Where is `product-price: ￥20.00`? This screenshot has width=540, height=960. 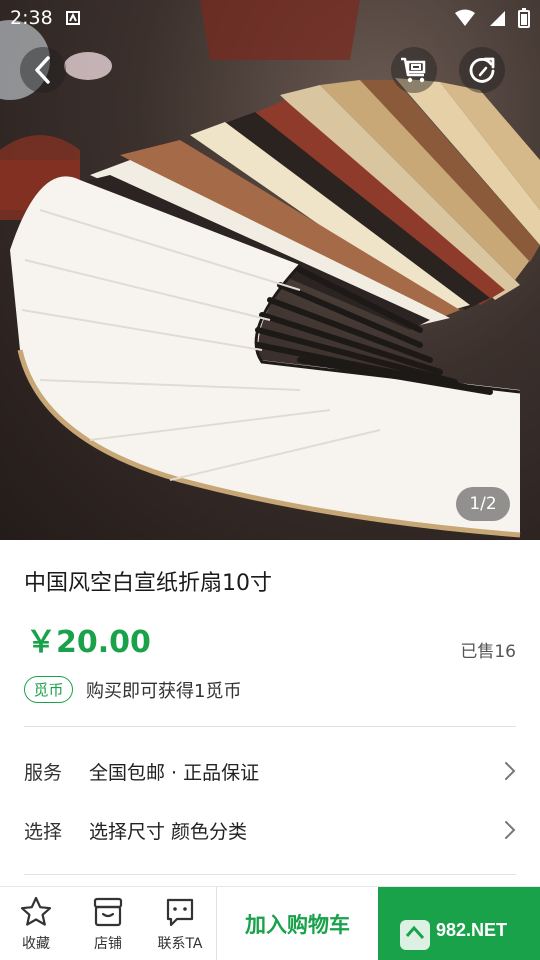
product-price: ￥20.00 is located at coordinates (88, 642).